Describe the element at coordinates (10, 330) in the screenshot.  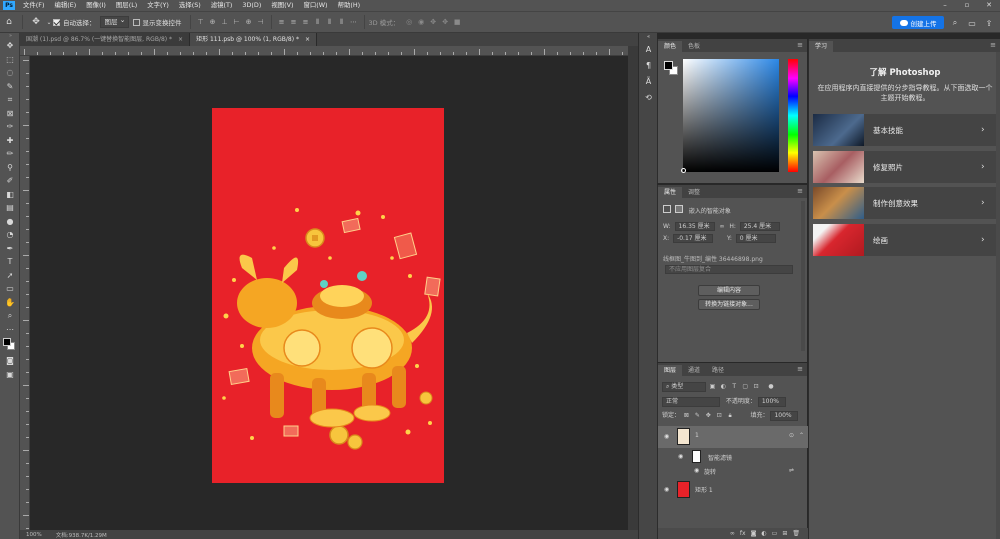
I see `more-tools-icon: ⋯` at that location.